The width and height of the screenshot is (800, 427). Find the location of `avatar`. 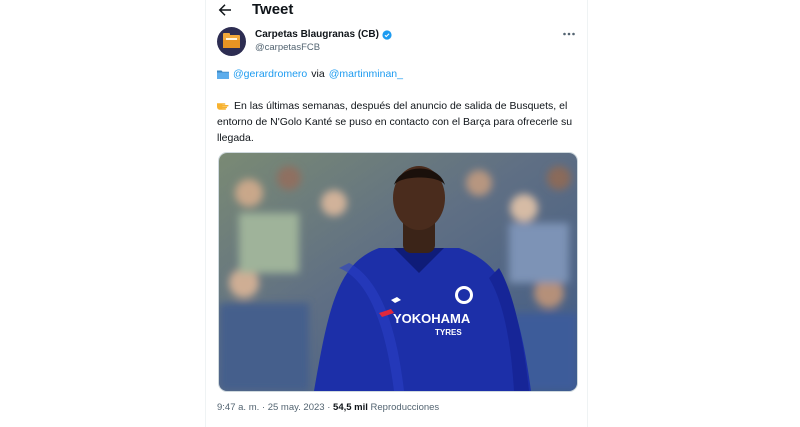

avatar is located at coordinates (231, 41).